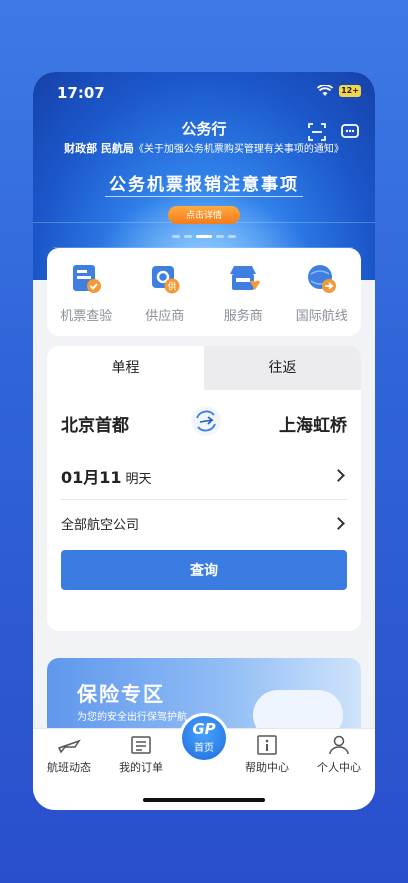  I want to click on date-note: 明天, so click(138, 479).